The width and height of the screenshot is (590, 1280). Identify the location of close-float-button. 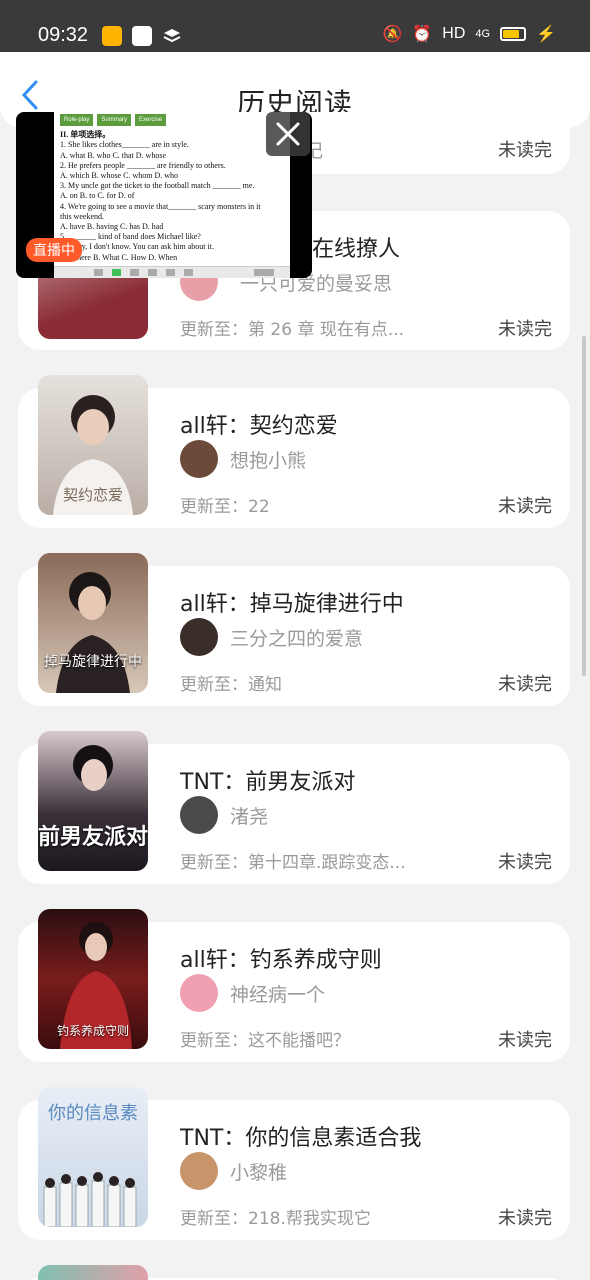
(288, 134).